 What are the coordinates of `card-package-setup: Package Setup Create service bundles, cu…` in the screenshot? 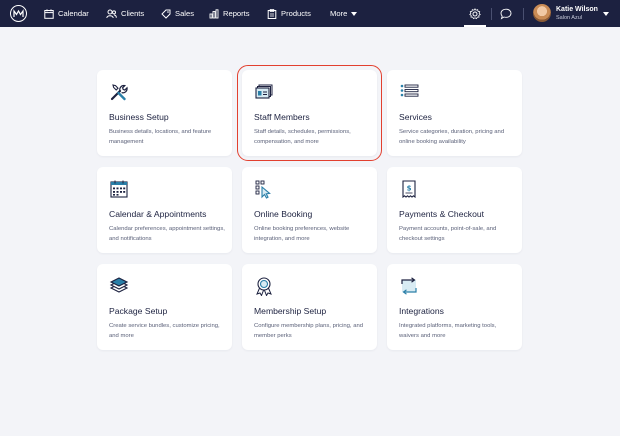 It's located at (164, 307).